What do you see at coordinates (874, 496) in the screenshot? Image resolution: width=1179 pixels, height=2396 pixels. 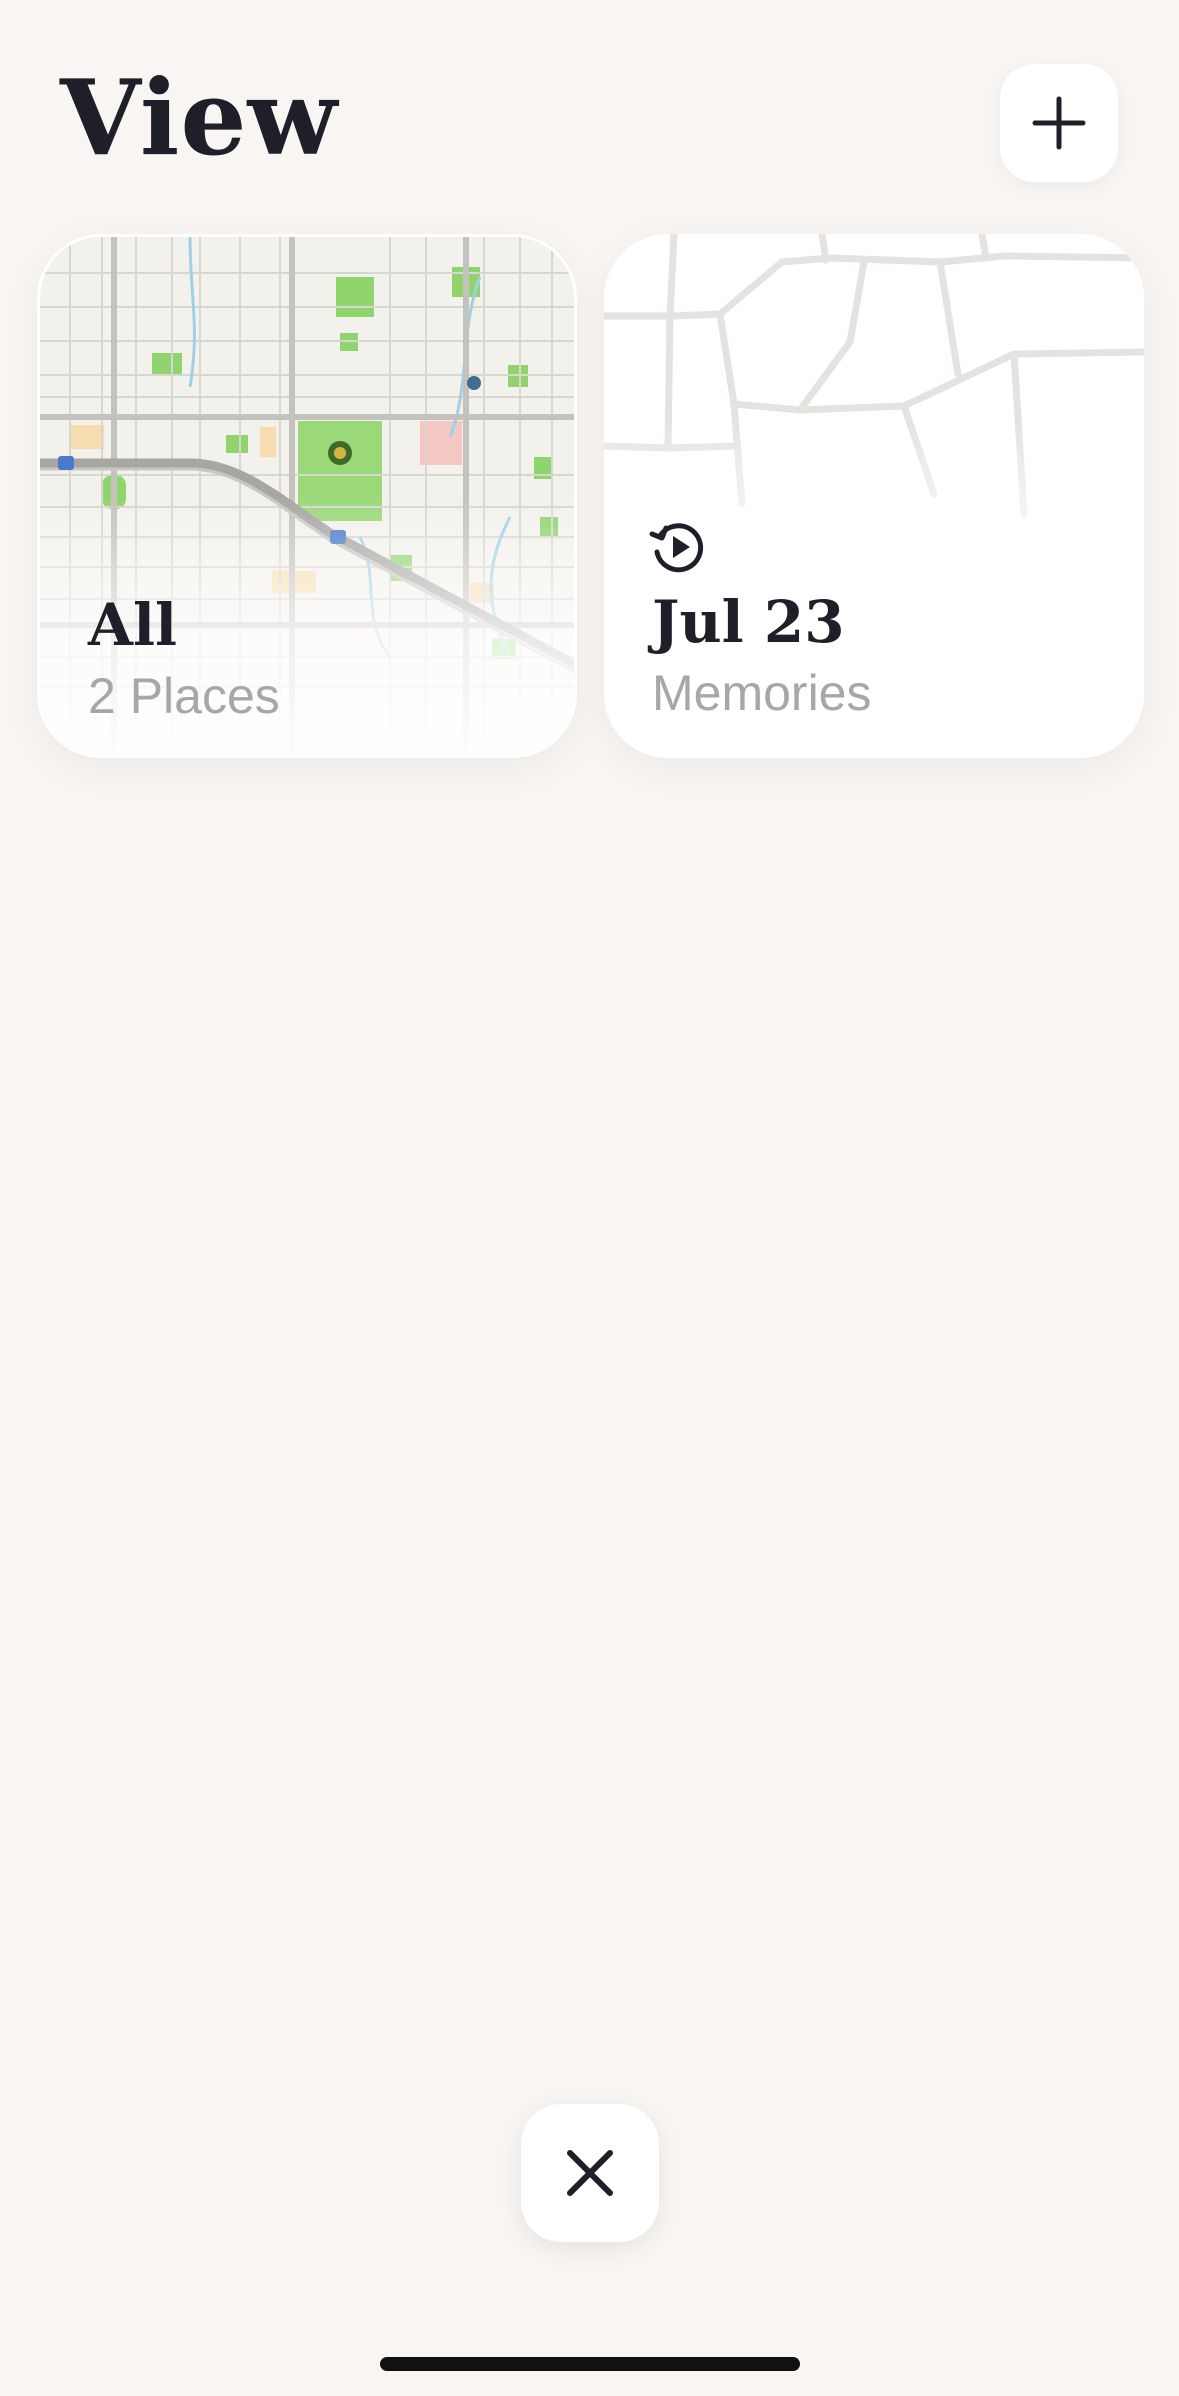 I see `memories-card: Jul 23 Memories` at bounding box center [874, 496].